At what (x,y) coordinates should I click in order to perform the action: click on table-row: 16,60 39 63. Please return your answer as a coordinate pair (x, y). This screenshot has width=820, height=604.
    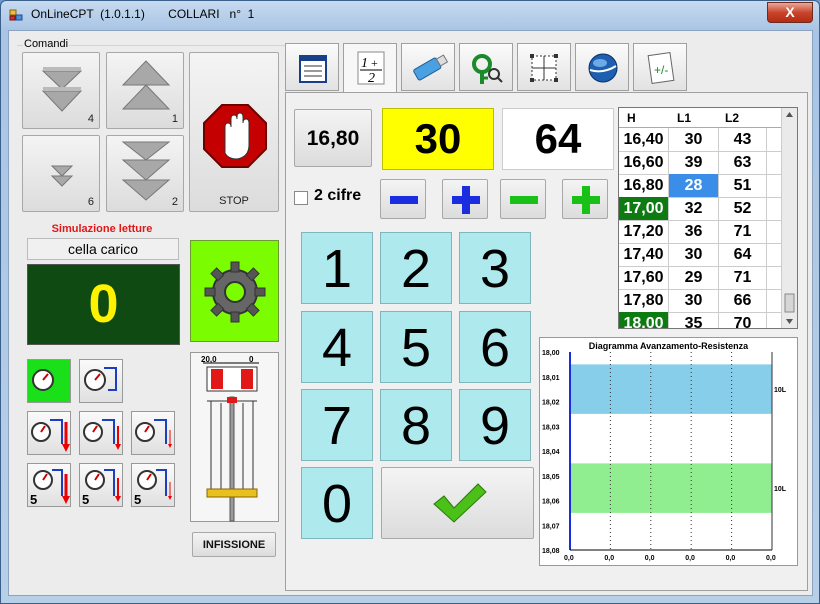
    Looking at the image, I should click on (700, 163).